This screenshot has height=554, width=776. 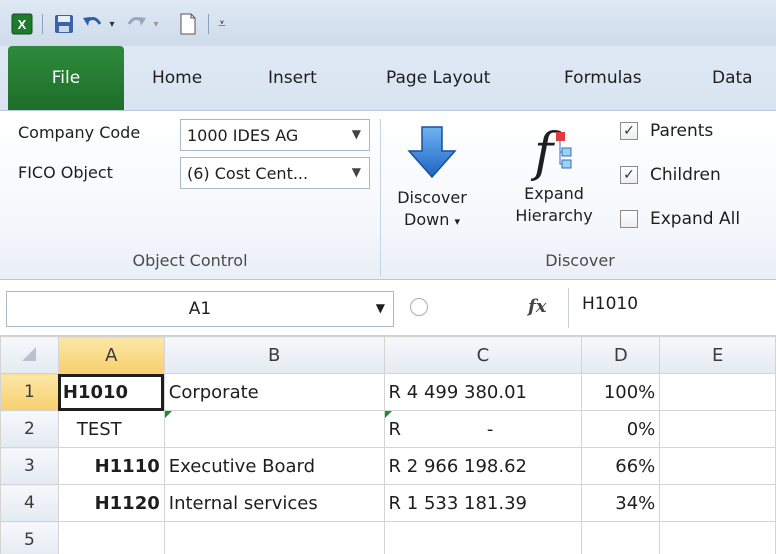 I want to click on quick-access-toolbar: X ▾ ▾ ⩡, so click(x=388, y=23).